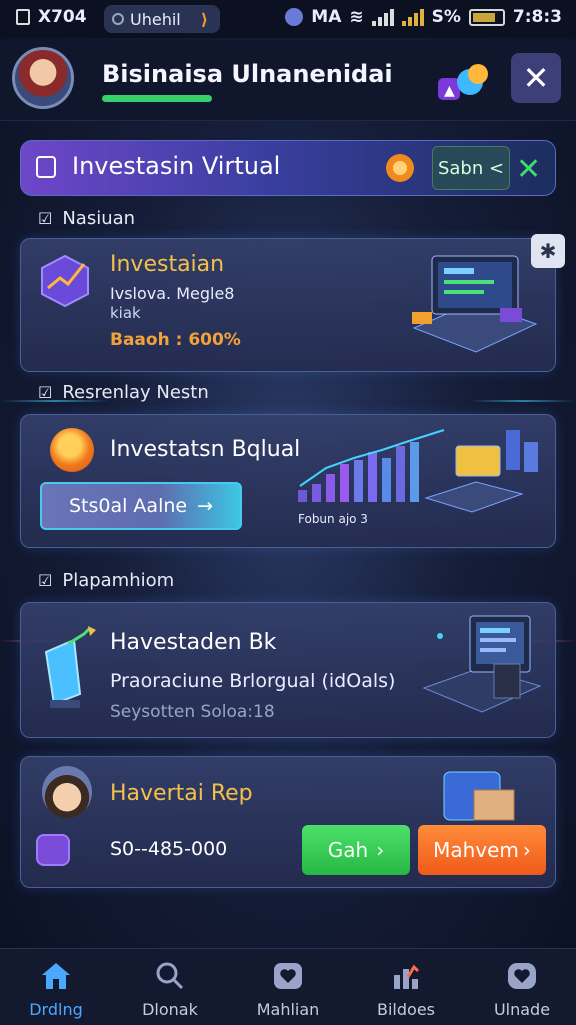 The image size is (576, 1025). Describe the element at coordinates (56, 976) in the screenshot. I see `home-icon` at that location.